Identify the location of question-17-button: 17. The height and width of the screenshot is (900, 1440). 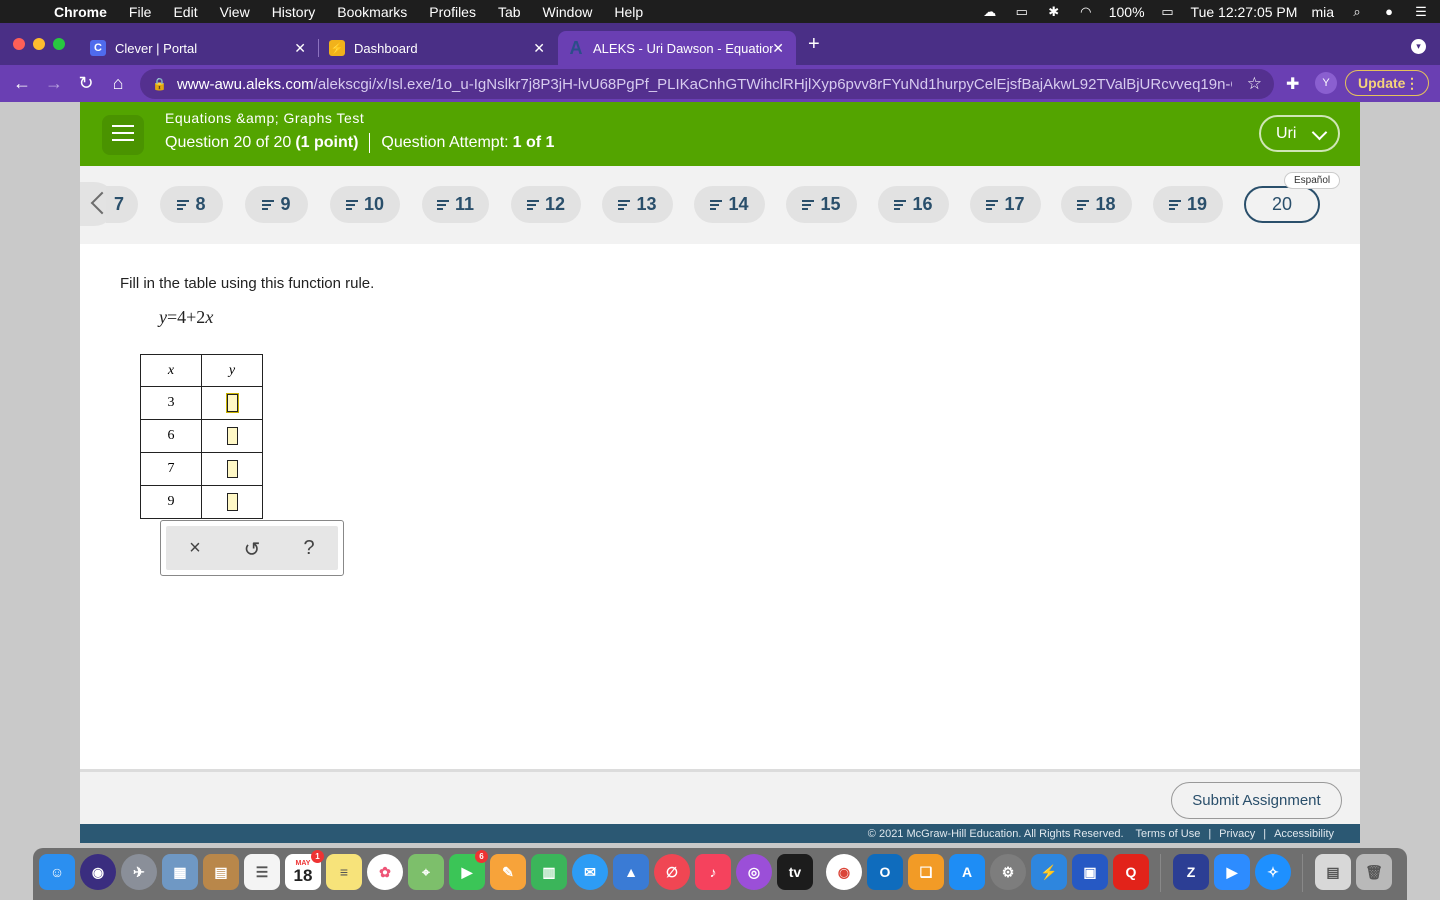
(1005, 204).